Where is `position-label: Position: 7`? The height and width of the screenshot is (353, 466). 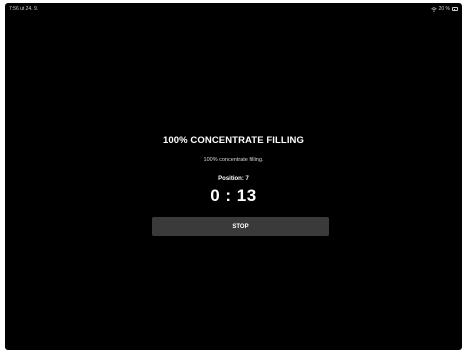
position-label: Position: 7 is located at coordinates (233, 179).